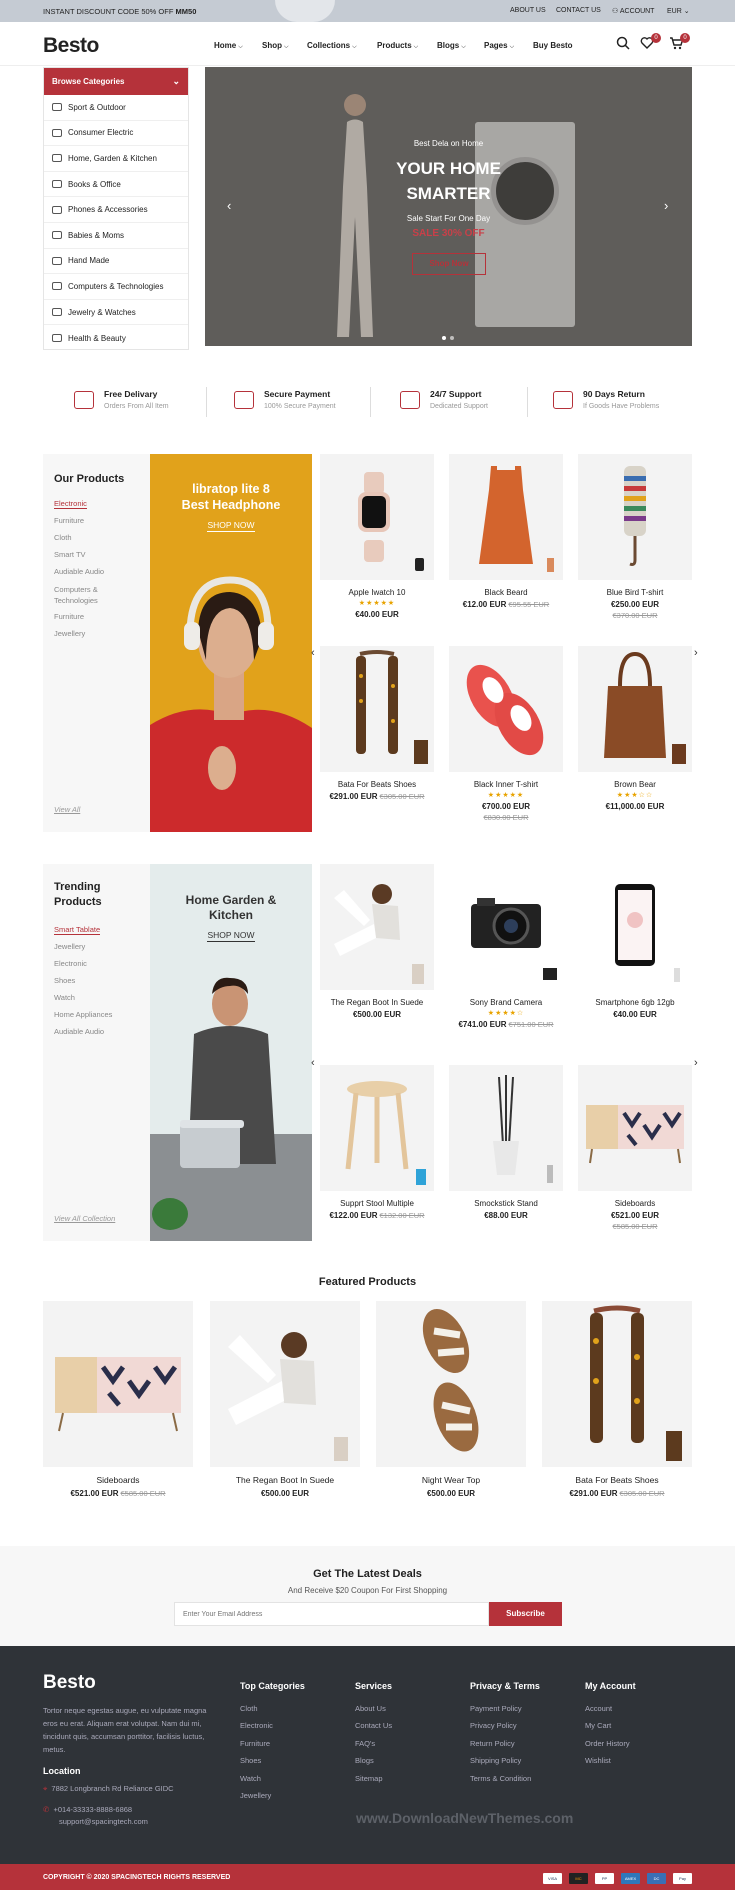 This screenshot has width=735, height=1890. I want to click on nav-collections: Collections ⌵, so click(332, 46).